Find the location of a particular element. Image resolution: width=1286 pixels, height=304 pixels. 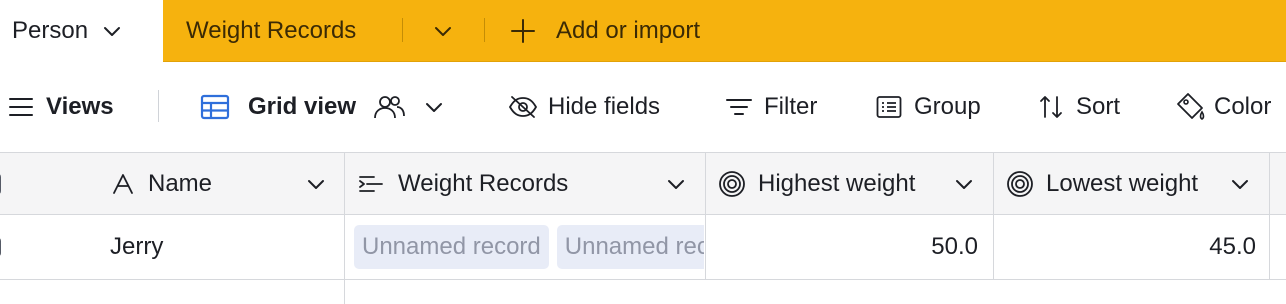

sort-label: Sort is located at coordinates (1098, 106).